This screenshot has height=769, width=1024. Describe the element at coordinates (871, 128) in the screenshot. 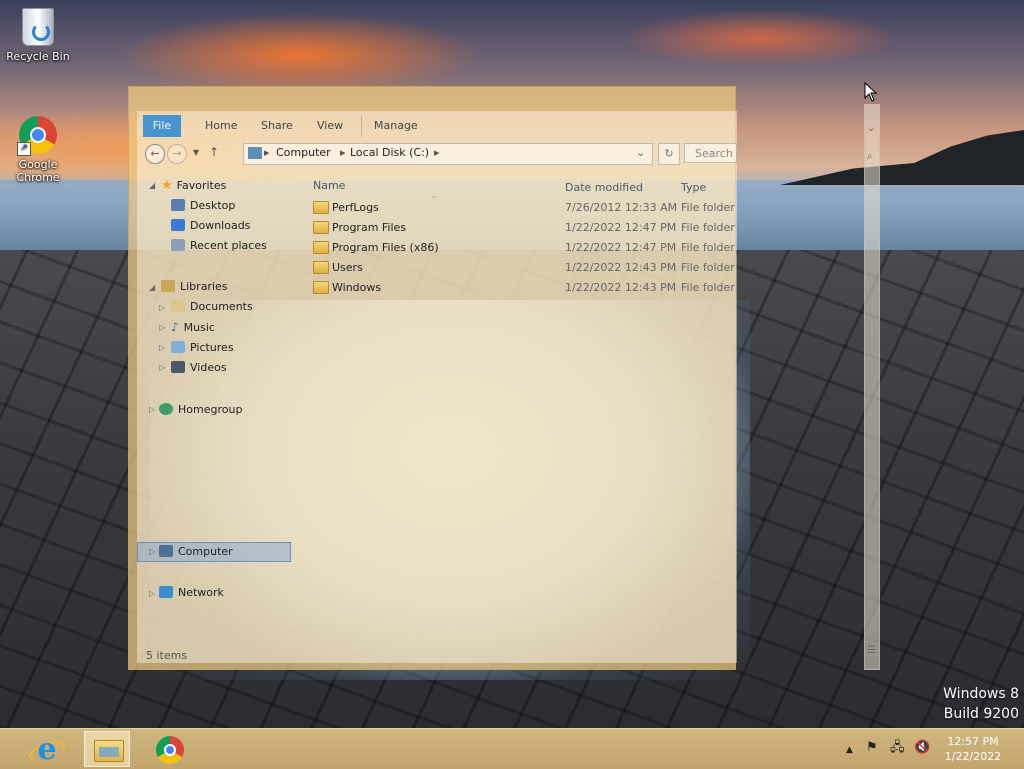

I see `chevron-down-icon: ⌄` at that location.